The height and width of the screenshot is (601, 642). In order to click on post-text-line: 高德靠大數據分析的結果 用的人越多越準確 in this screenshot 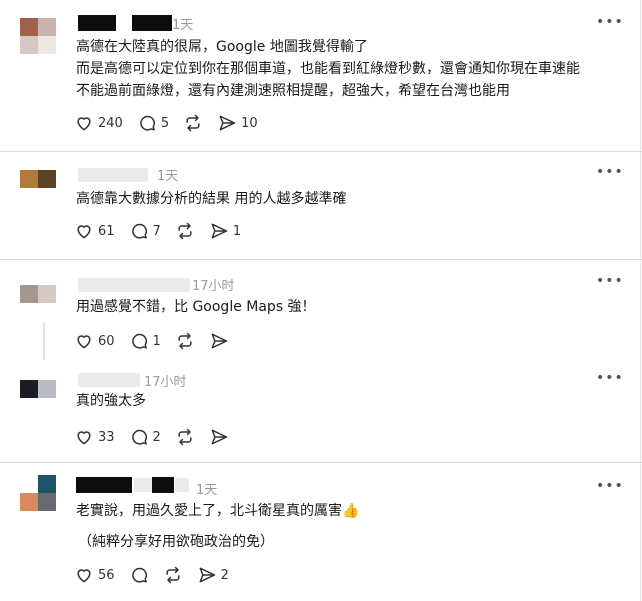, I will do `click(211, 199)`.